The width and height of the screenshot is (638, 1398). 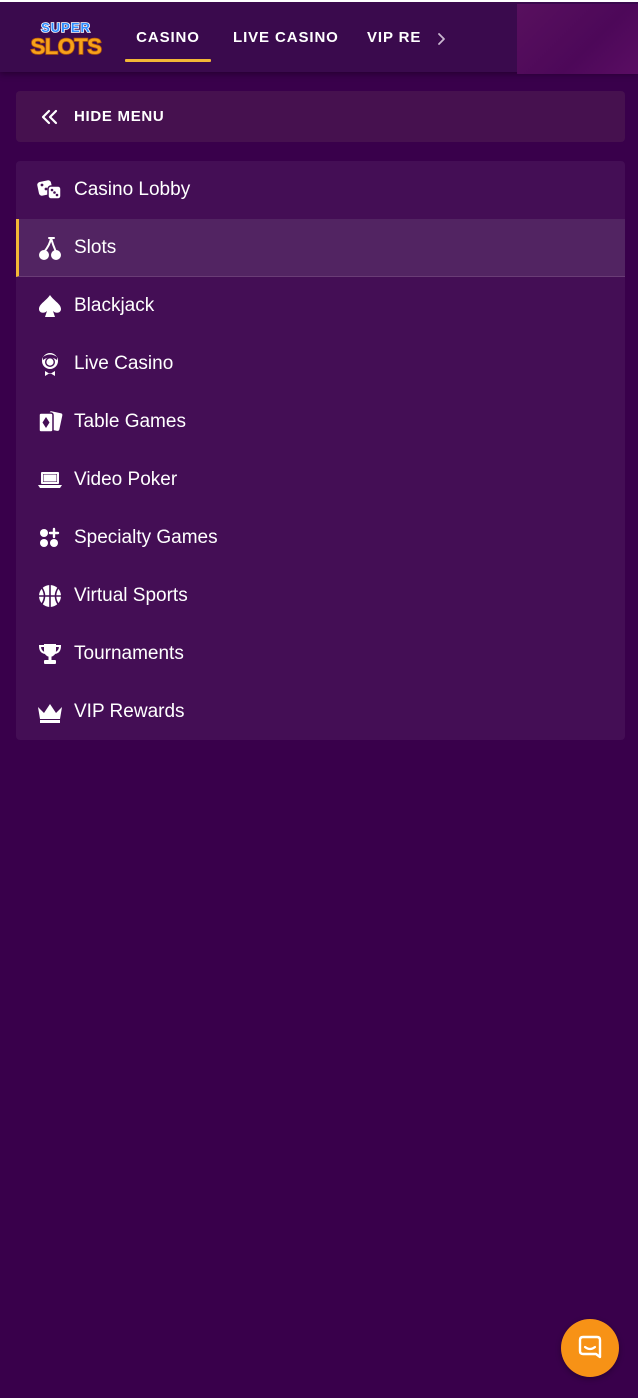 What do you see at coordinates (320, 596) in the screenshot?
I see `menu-item-virtual-sports: Virtual Sports` at bounding box center [320, 596].